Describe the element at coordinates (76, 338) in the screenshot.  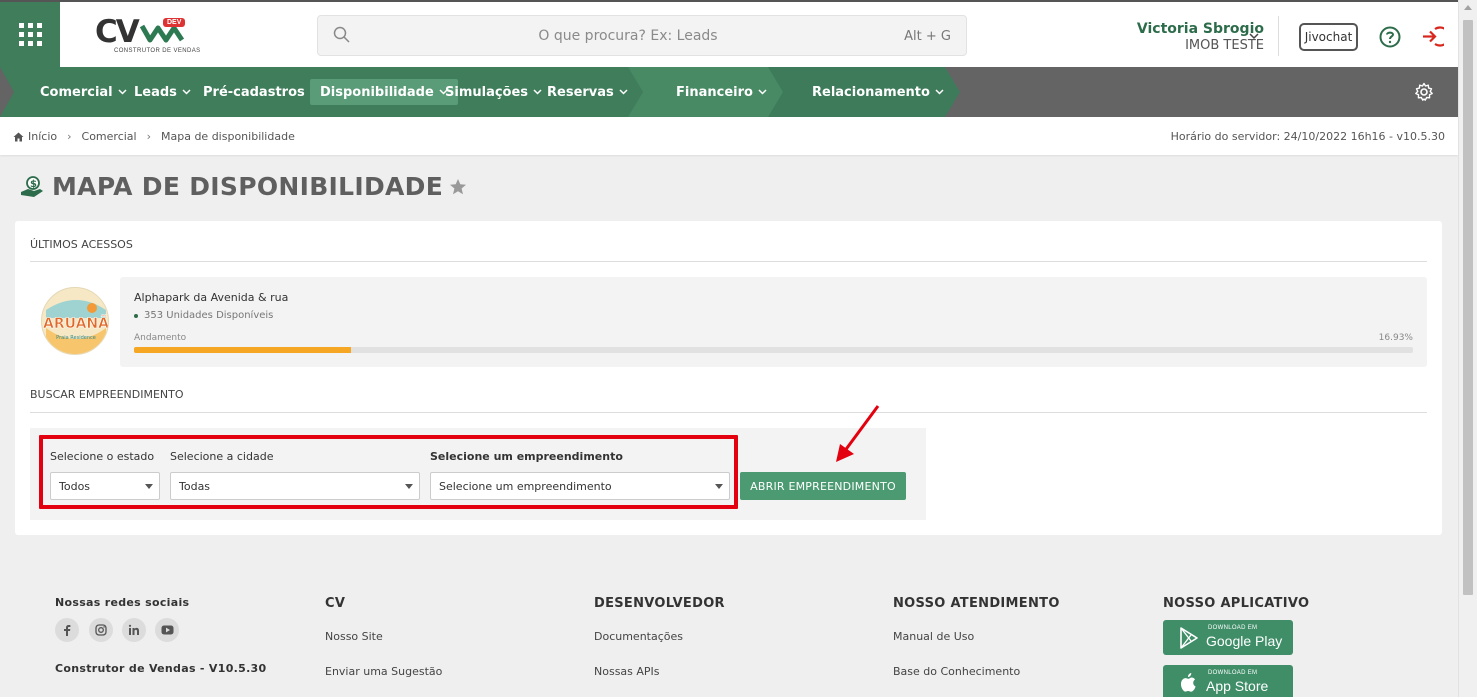
I see `project-logo-subtext: Praia Residence` at that location.